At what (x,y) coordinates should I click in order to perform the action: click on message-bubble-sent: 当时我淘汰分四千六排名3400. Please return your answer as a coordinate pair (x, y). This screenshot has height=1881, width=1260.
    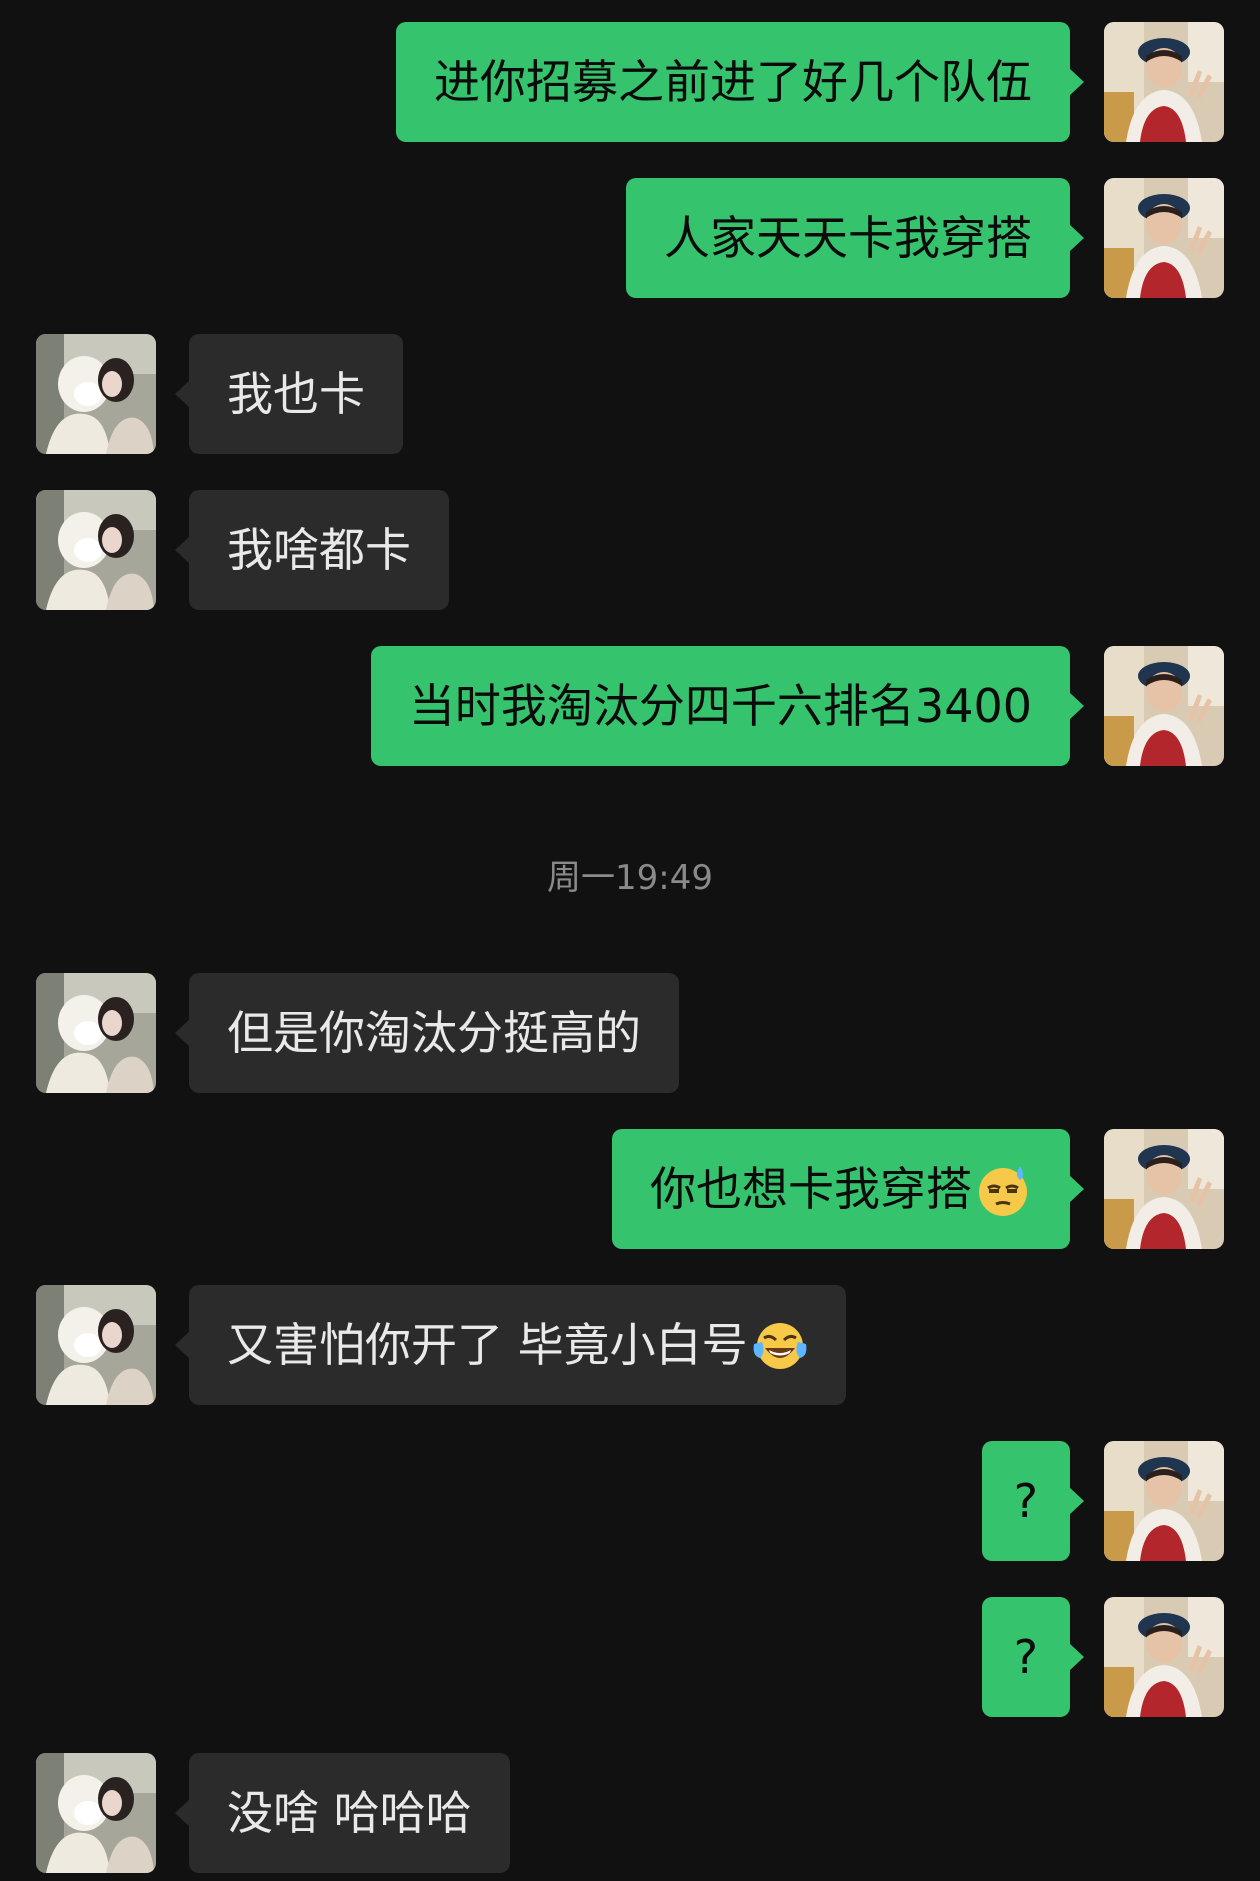
    Looking at the image, I should click on (720, 706).